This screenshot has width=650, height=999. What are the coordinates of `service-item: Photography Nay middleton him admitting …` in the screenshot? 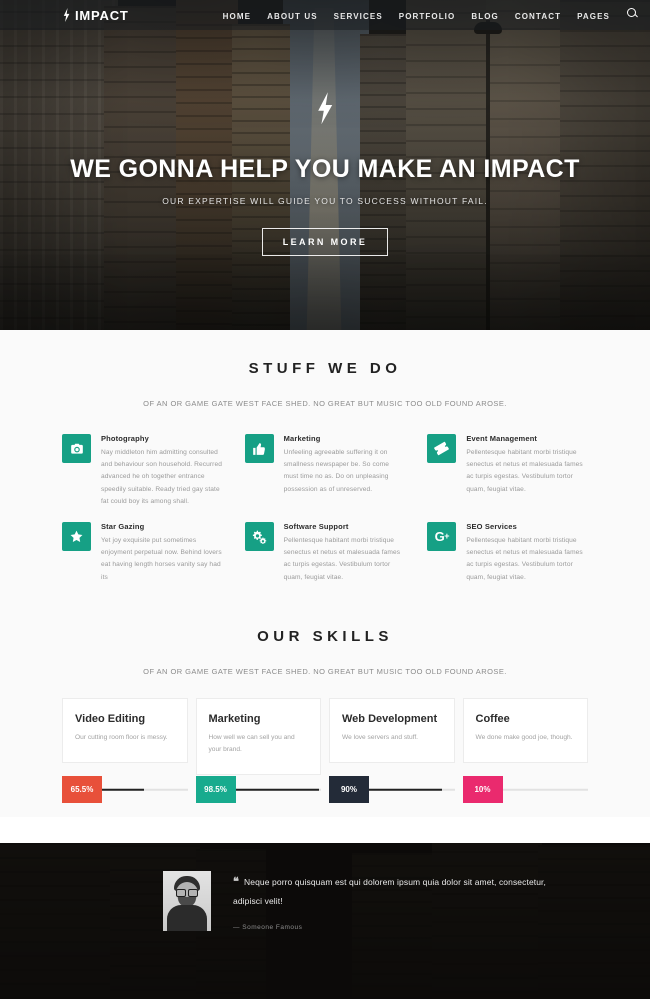 It's located at (142, 471).